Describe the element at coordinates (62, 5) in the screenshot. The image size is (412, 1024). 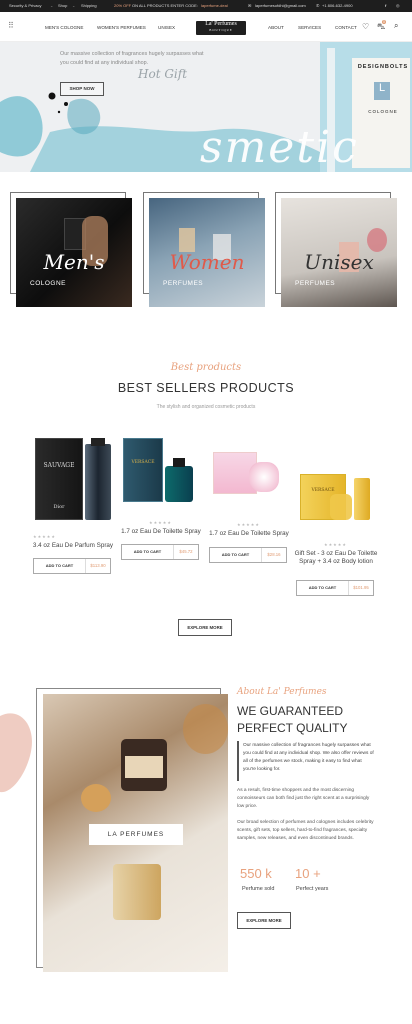
I see `link-shop: Shop` at that location.